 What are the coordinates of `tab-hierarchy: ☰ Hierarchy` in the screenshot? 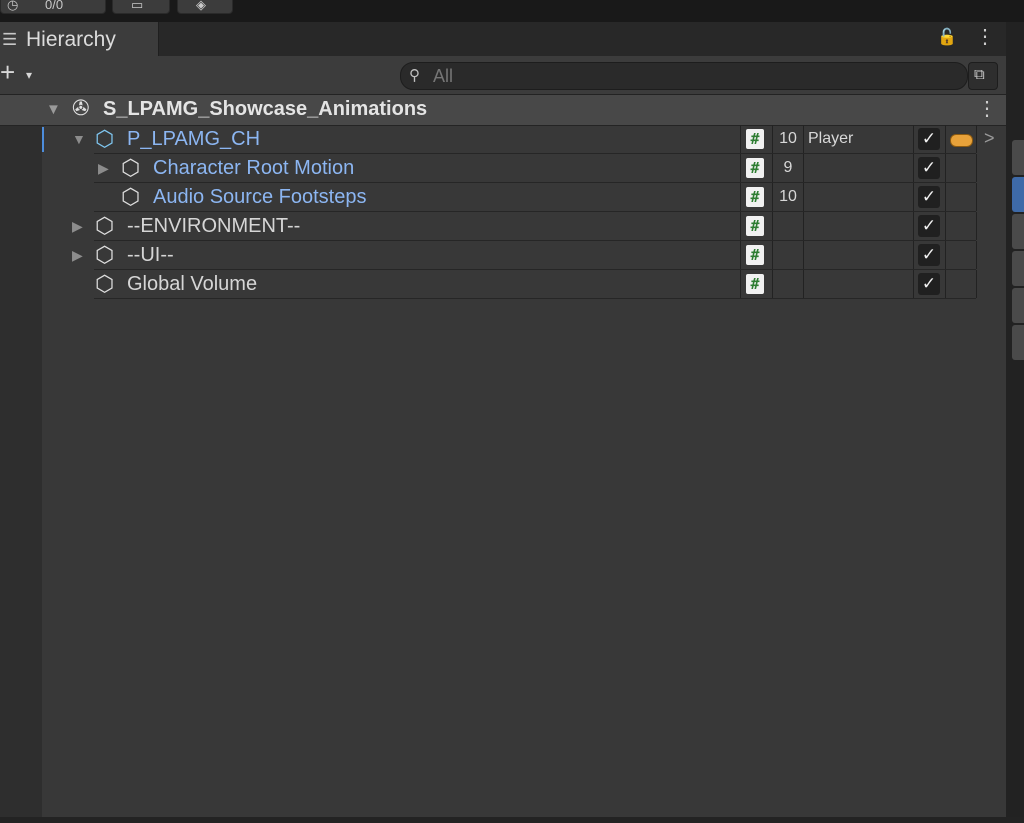 It's located at (79, 39).